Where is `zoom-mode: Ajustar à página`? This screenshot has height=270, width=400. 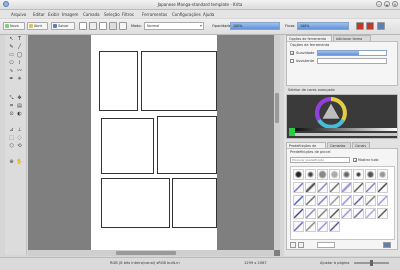
zoom-mode: Ajustar à página is located at coordinates (334, 263).